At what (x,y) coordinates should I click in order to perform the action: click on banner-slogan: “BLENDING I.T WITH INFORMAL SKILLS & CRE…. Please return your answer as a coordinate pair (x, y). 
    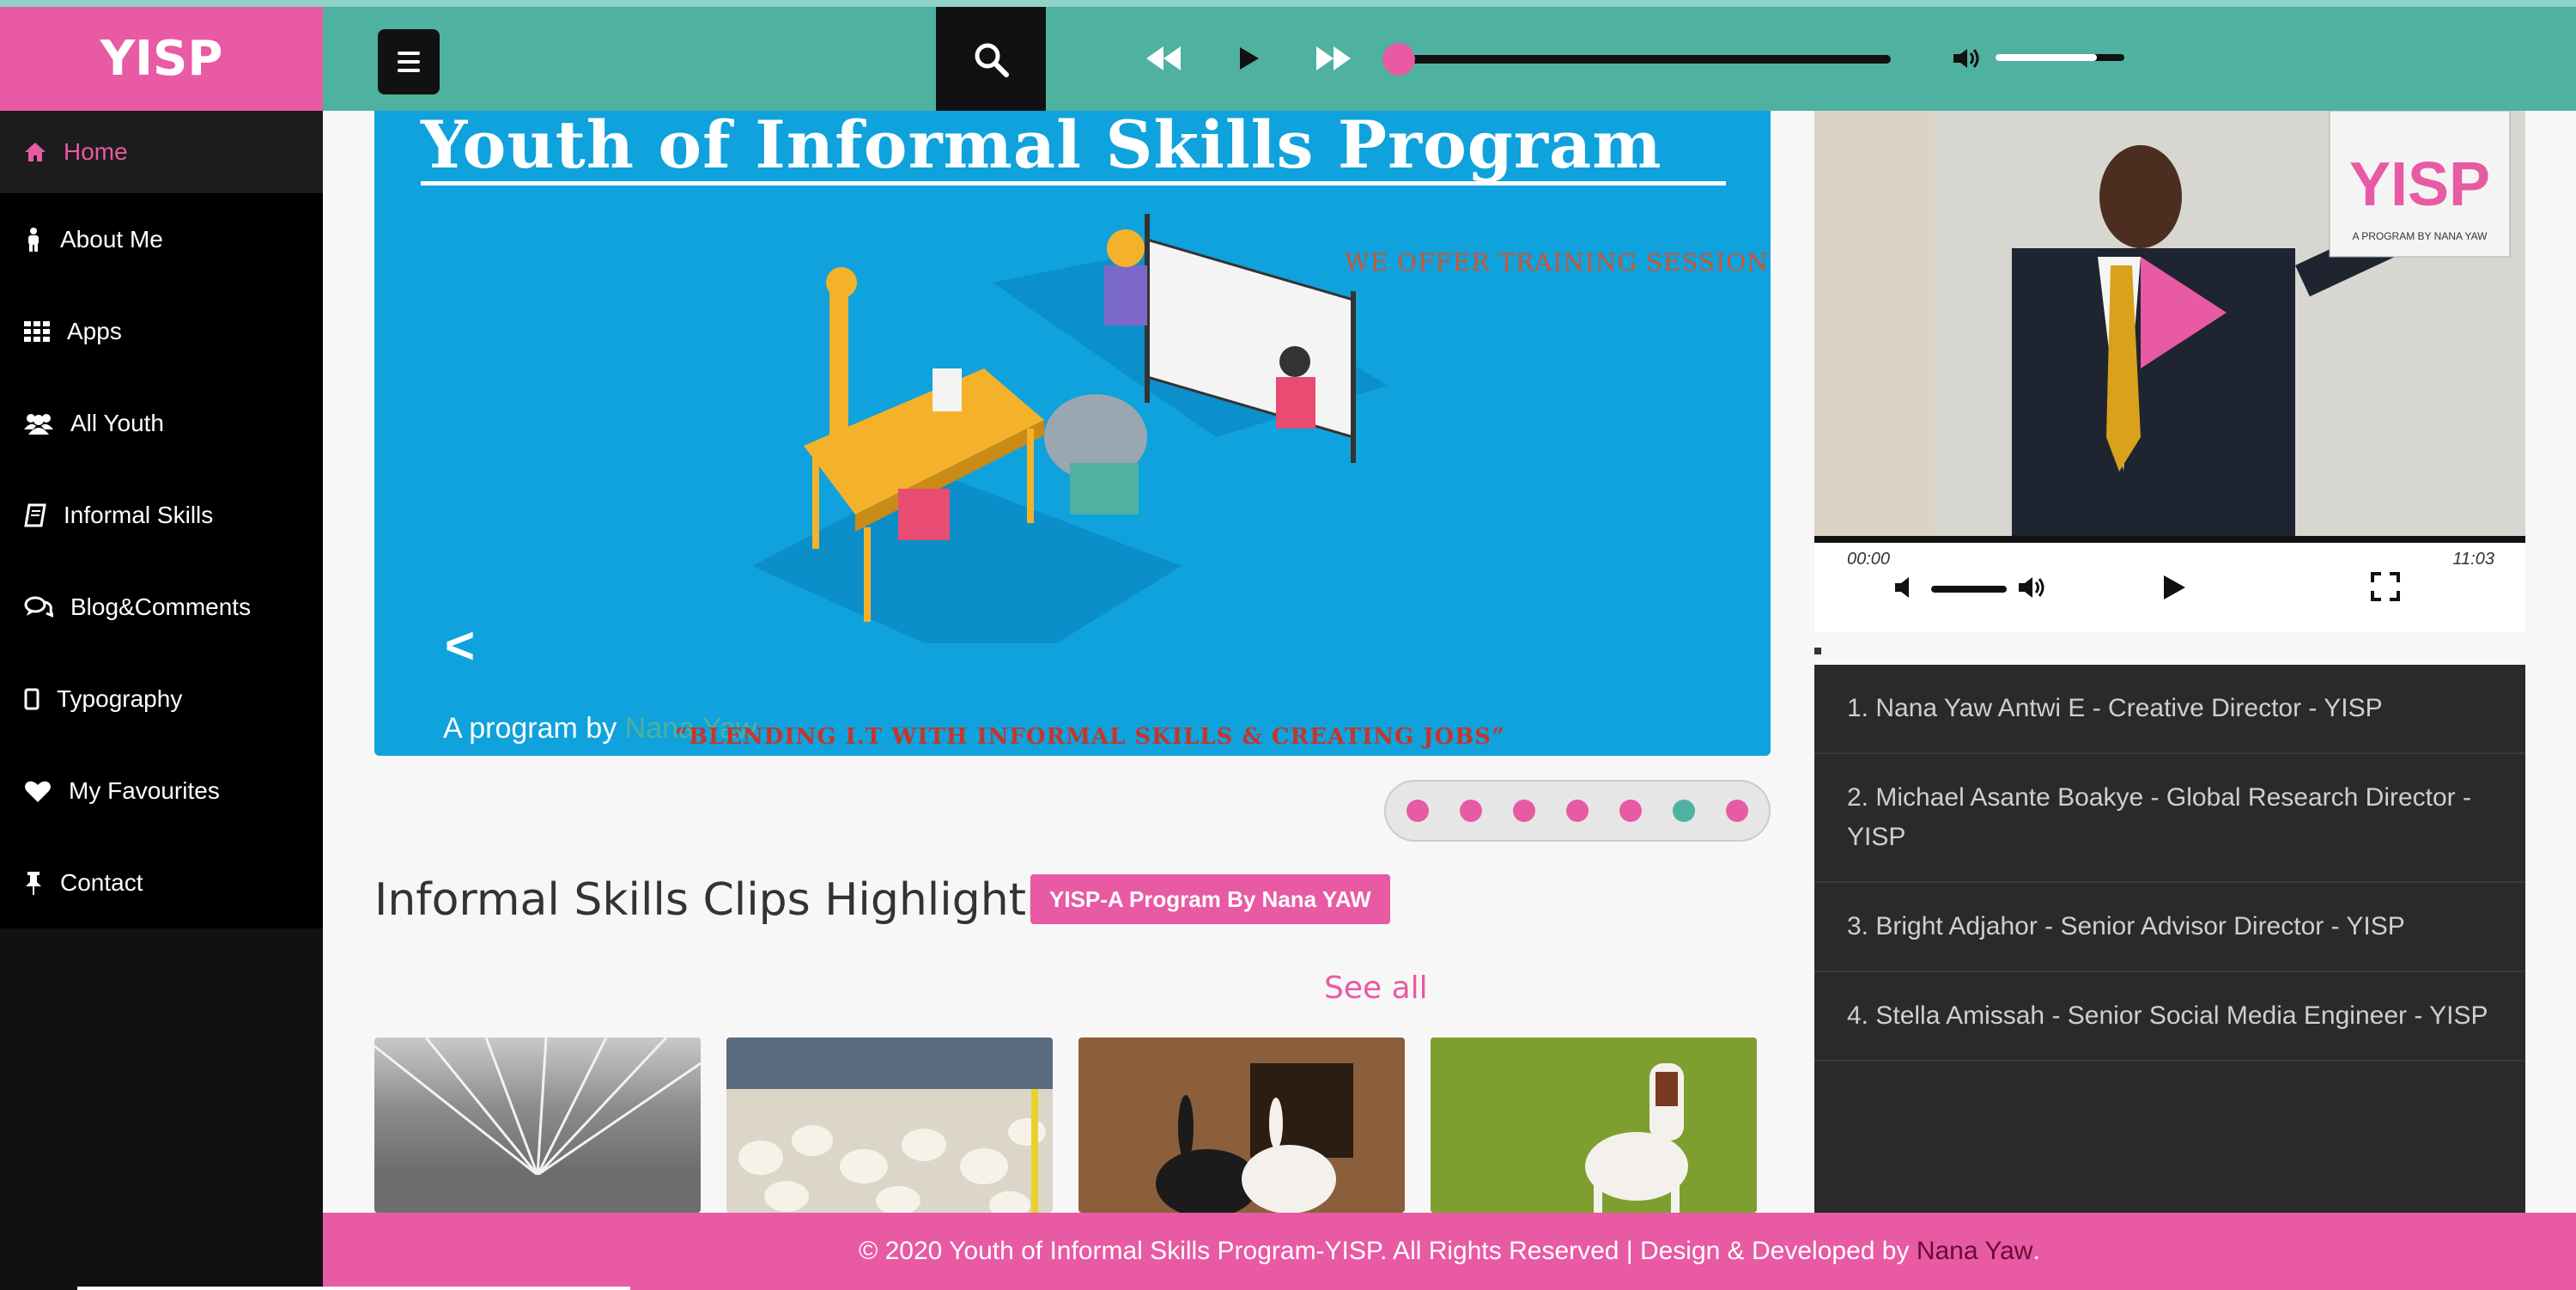
    Looking at the image, I should click on (1090, 737).